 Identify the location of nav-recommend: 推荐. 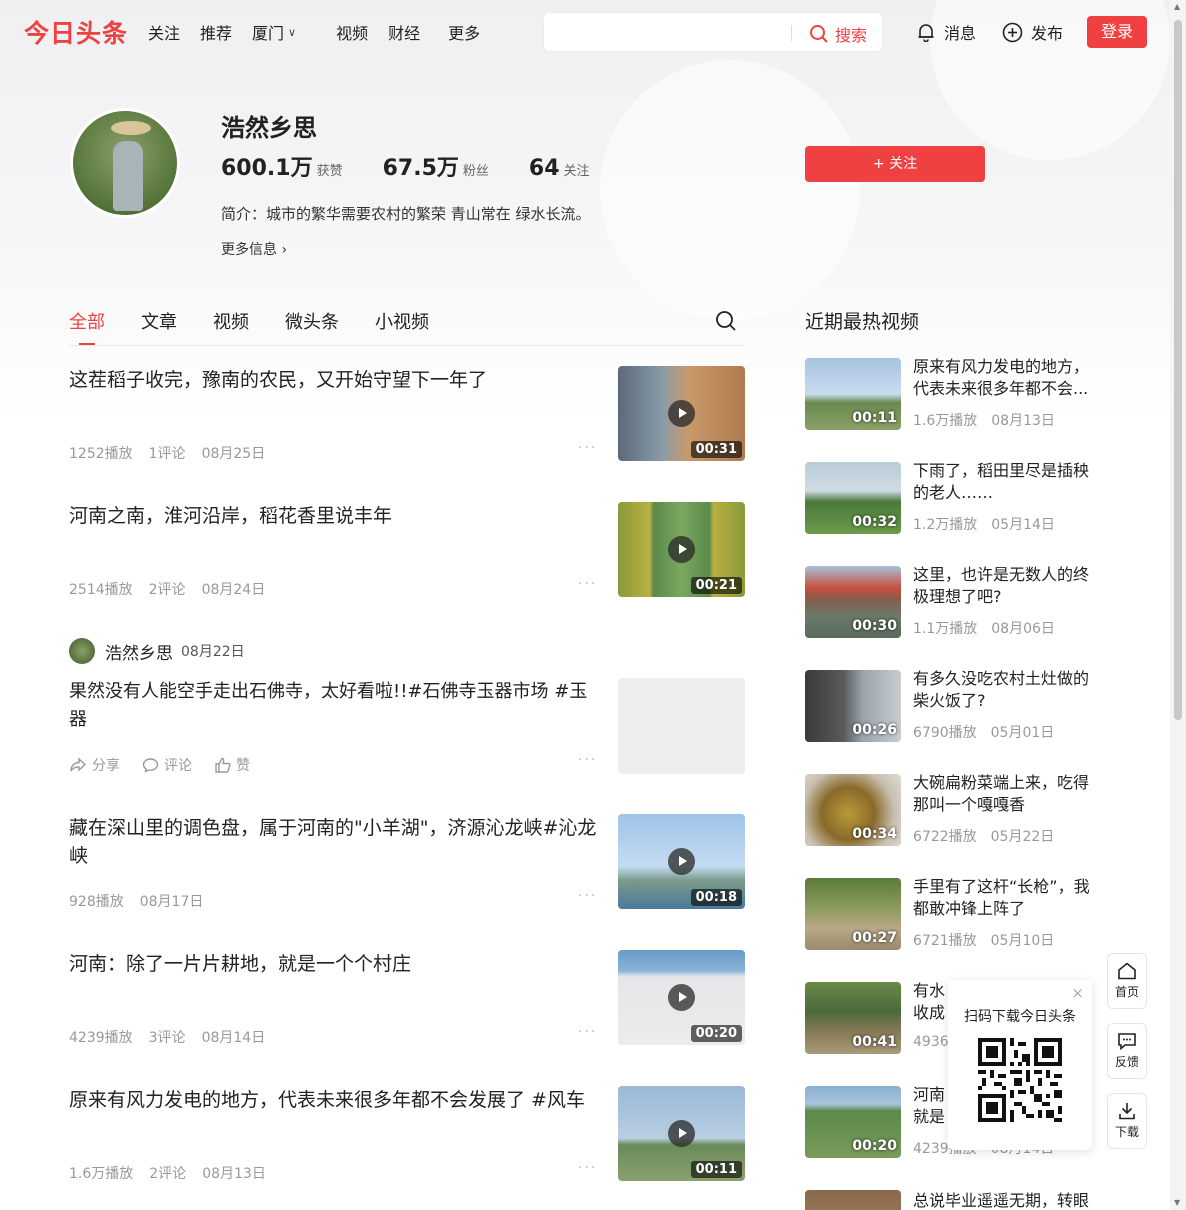
(216, 32).